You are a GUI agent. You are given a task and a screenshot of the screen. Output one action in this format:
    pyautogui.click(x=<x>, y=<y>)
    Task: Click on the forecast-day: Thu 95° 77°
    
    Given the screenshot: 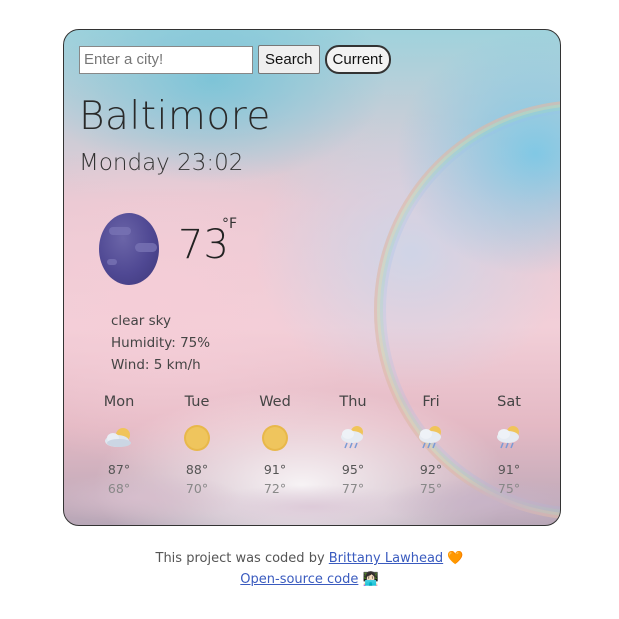 What is the action you would take?
    pyautogui.click(x=353, y=445)
    